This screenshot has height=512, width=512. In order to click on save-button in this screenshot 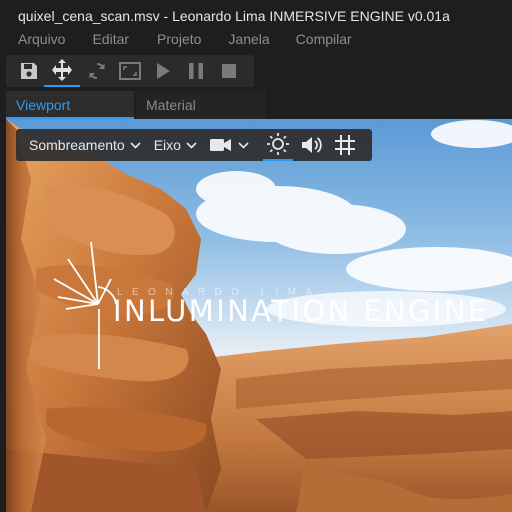, I will do `click(29, 71)`.